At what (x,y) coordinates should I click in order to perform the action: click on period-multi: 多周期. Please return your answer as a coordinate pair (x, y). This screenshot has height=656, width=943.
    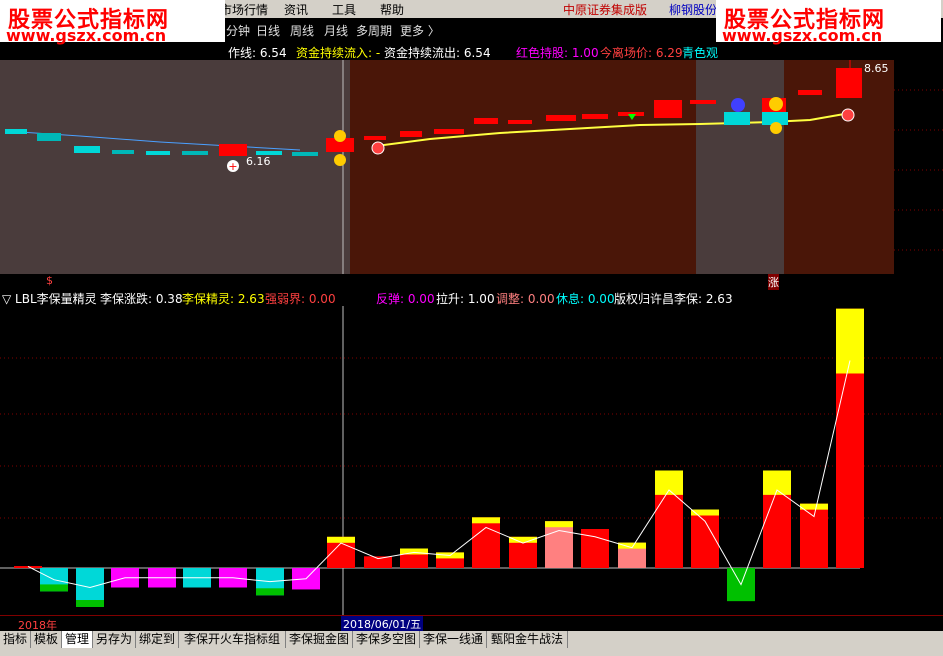
    Looking at the image, I should click on (374, 30).